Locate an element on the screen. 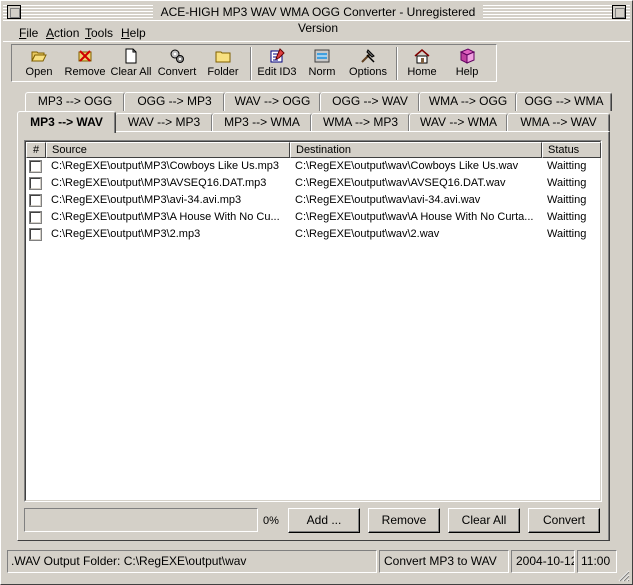  tab-mp3-to-wma: MP3 --> WMA is located at coordinates (262, 122).